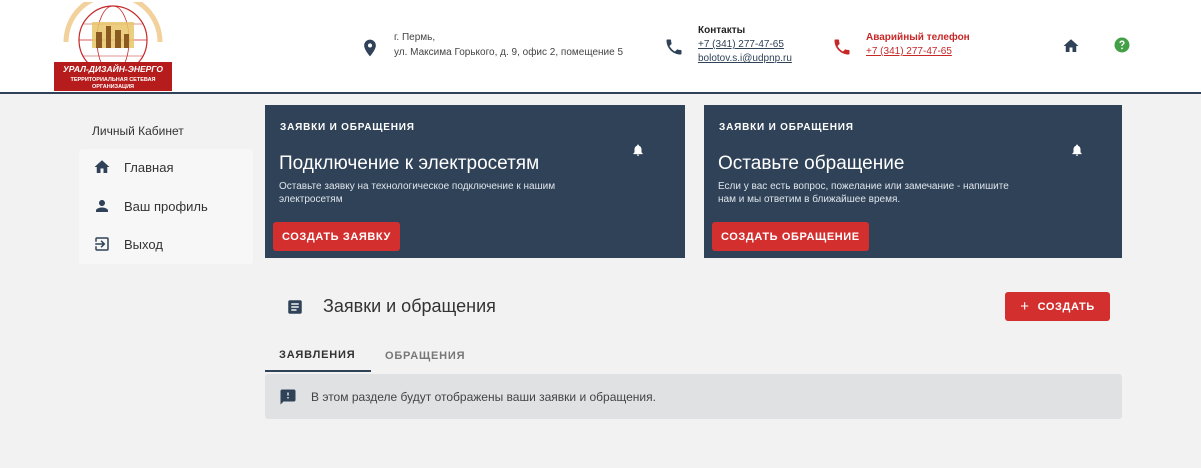 This screenshot has height=468, width=1201. What do you see at coordinates (842, 47) in the screenshot?
I see `emergency-phone-icon` at bounding box center [842, 47].